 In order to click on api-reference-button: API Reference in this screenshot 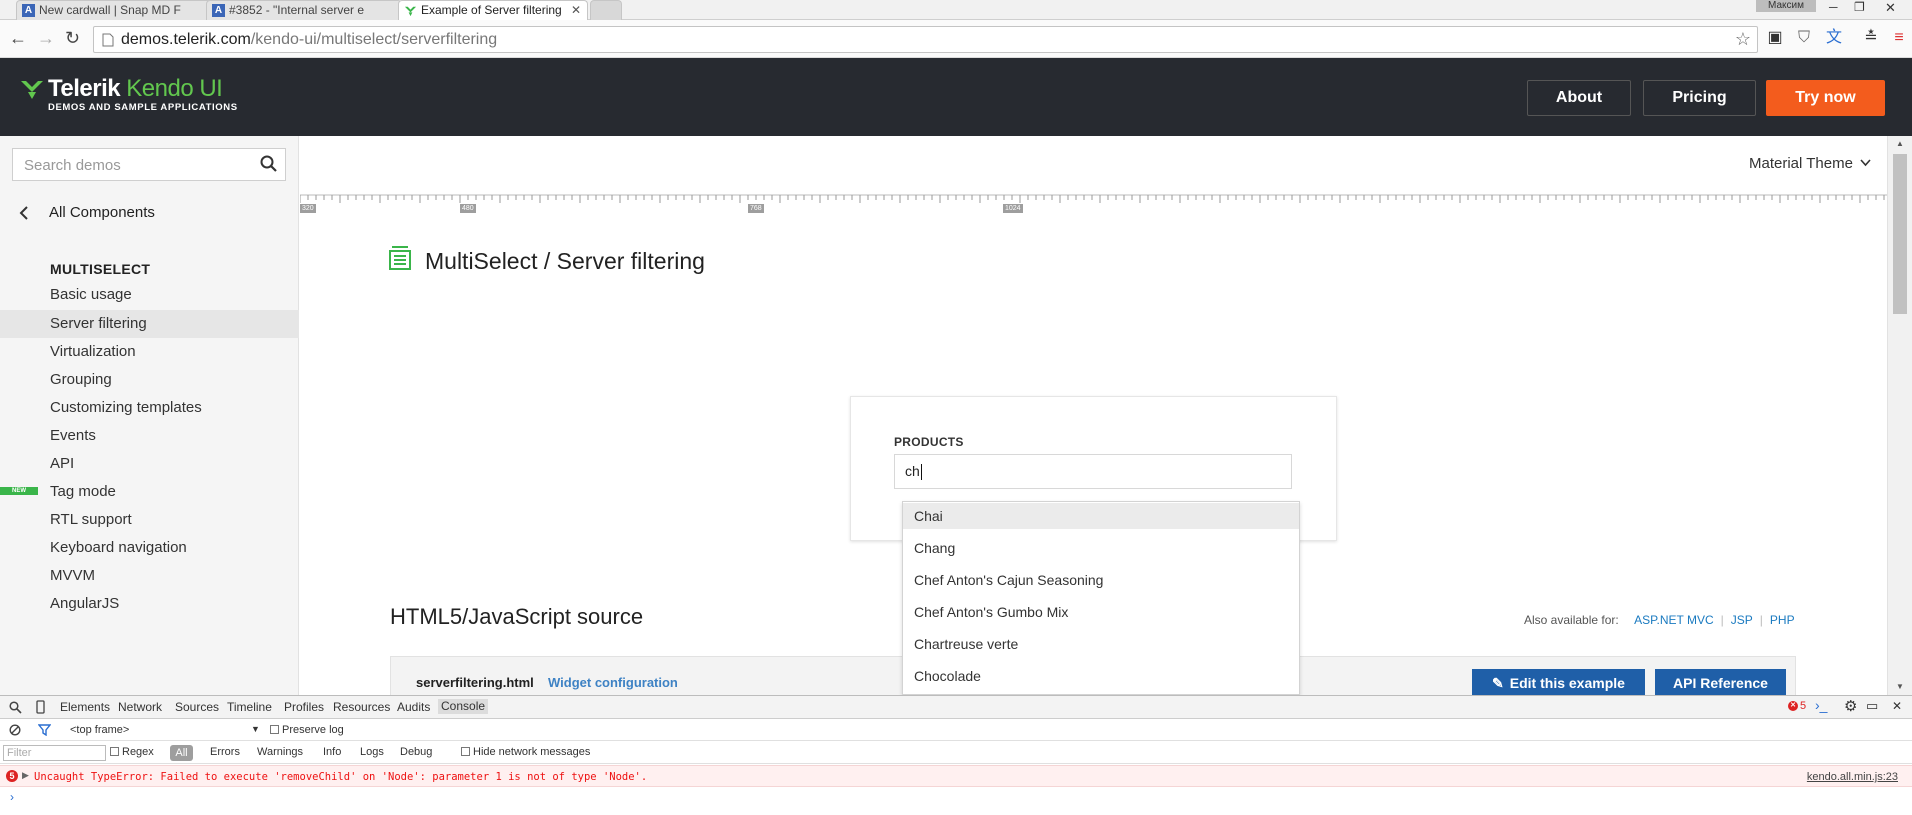, I will do `click(1720, 682)`.